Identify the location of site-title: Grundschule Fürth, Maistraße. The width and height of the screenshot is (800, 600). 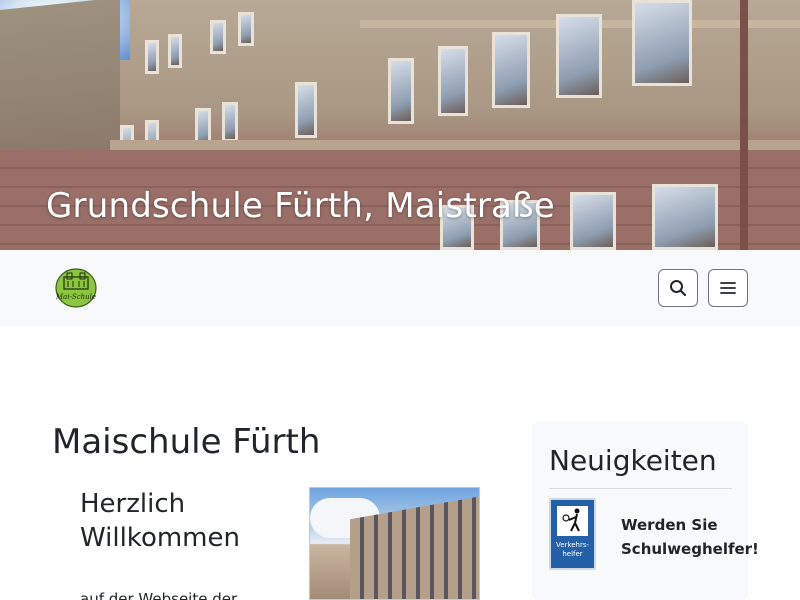
(300, 206).